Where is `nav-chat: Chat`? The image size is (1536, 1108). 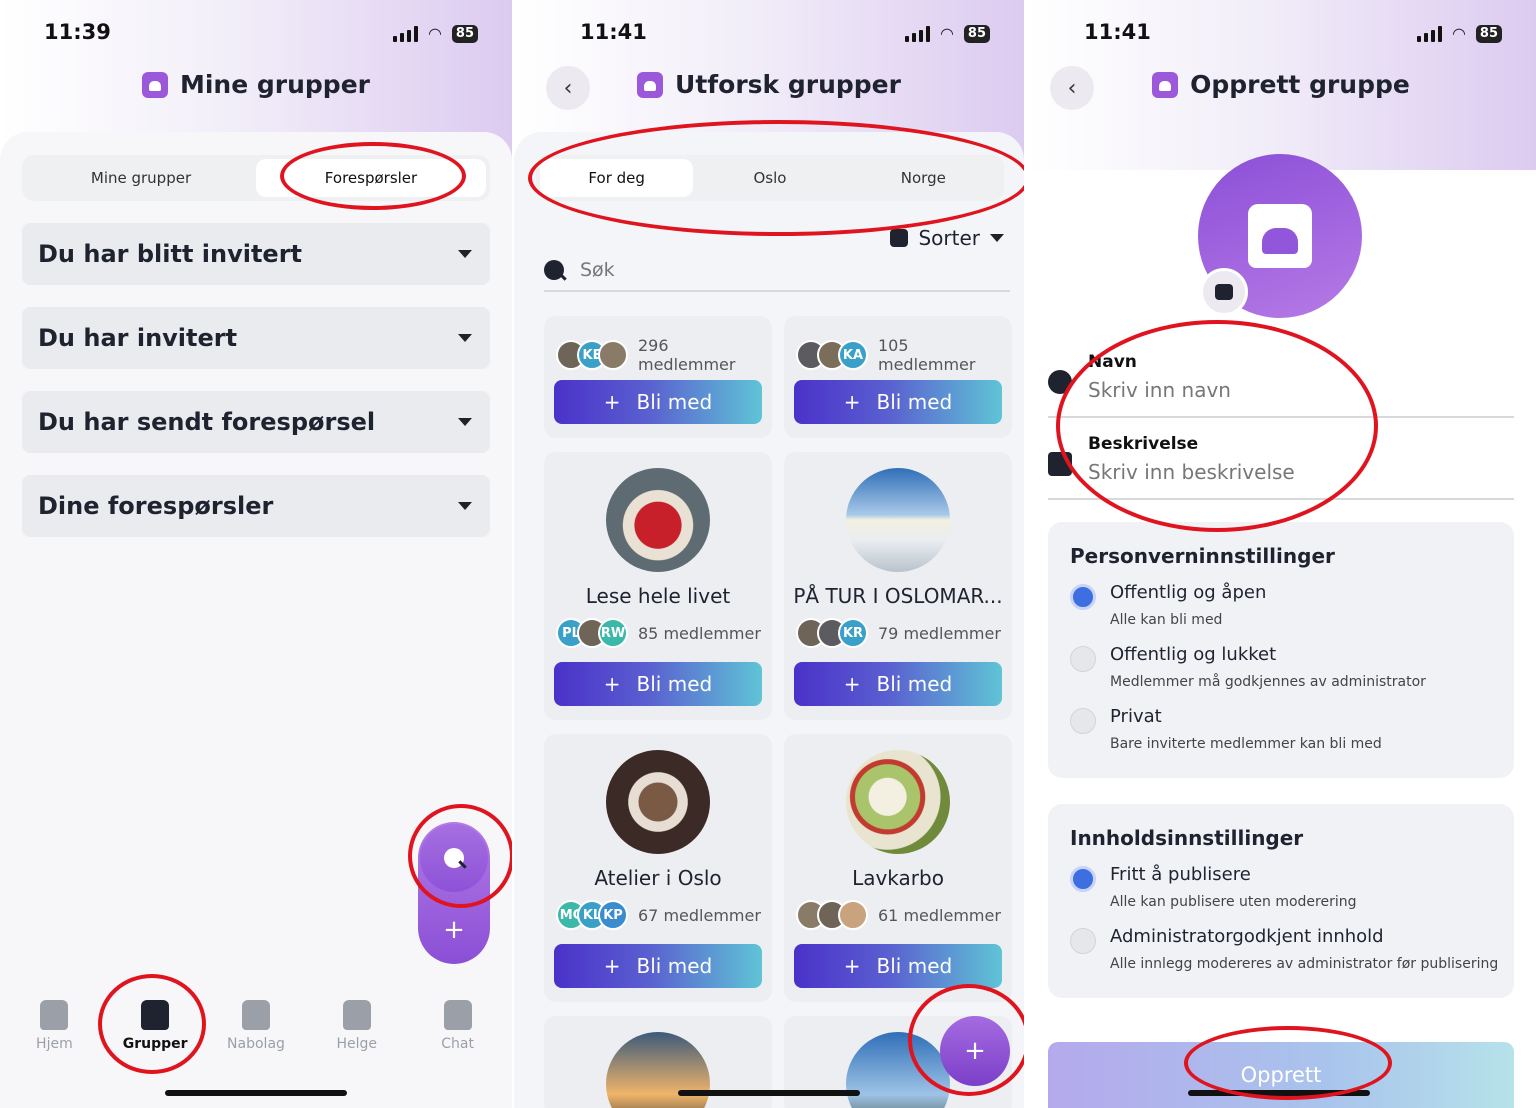 nav-chat: Chat is located at coordinates (458, 1026).